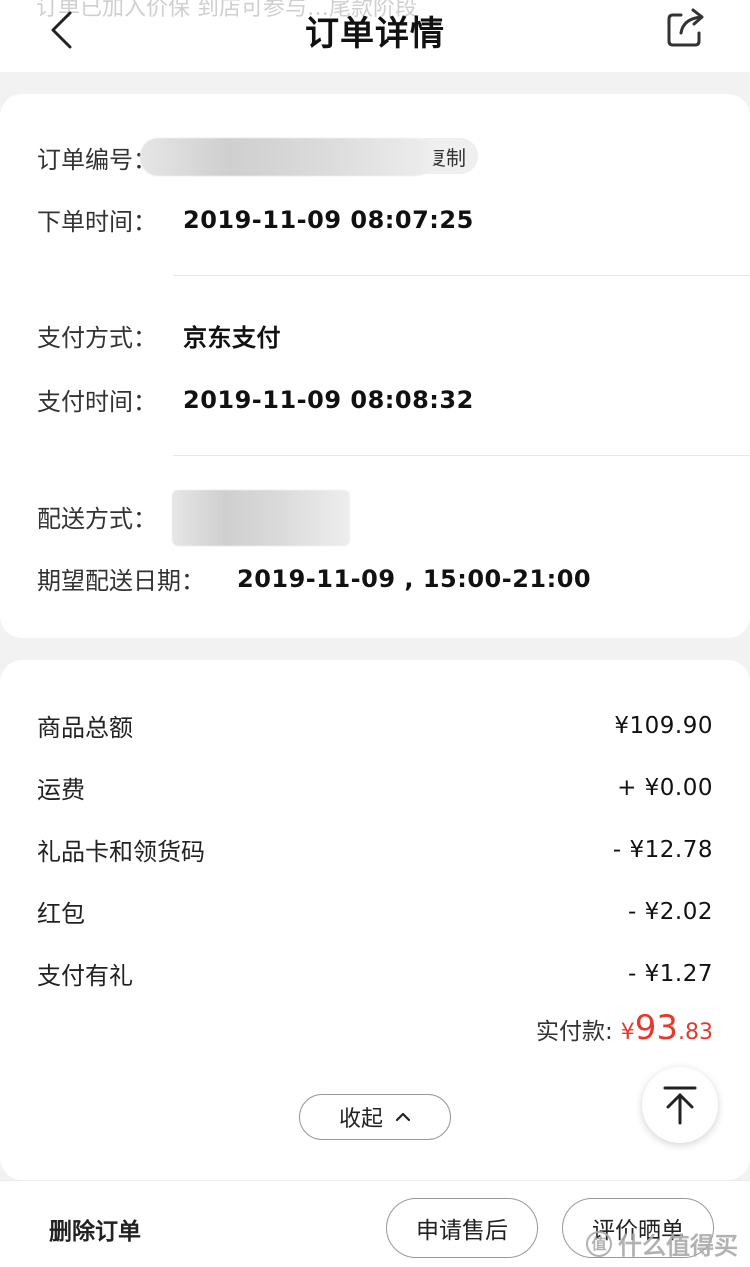 The height and width of the screenshot is (1267, 750). I want to click on price-value: + ¥0.00, so click(665, 787).